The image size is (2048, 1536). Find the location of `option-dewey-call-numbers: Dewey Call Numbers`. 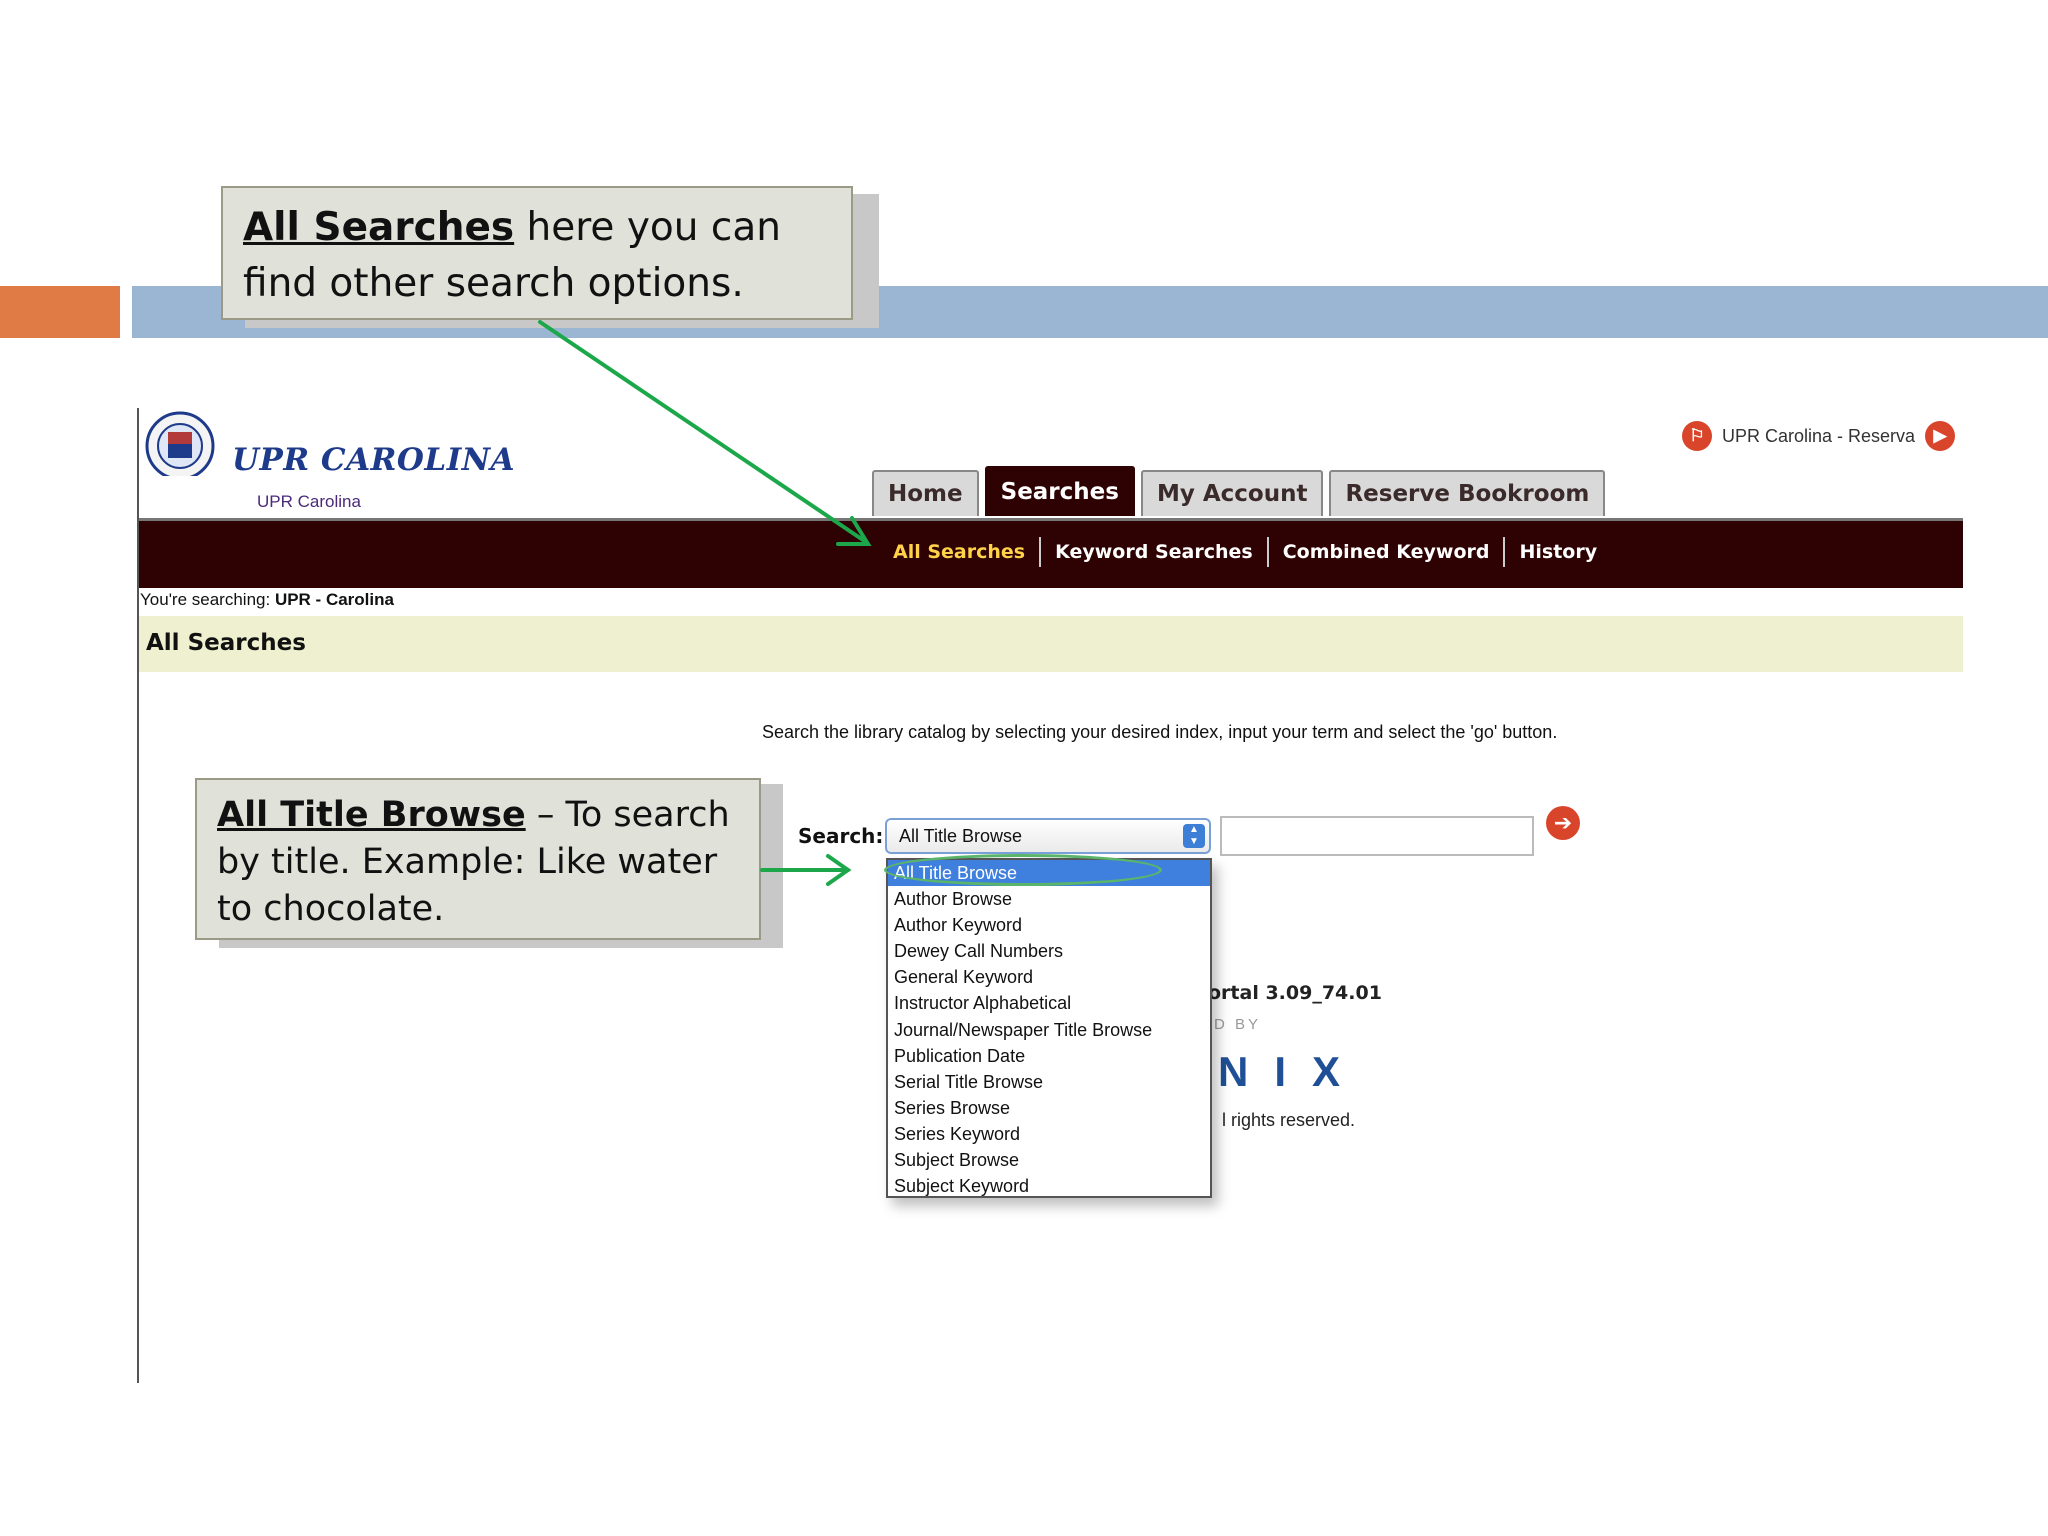

option-dewey-call-numbers: Dewey Call Numbers is located at coordinates (1049, 951).